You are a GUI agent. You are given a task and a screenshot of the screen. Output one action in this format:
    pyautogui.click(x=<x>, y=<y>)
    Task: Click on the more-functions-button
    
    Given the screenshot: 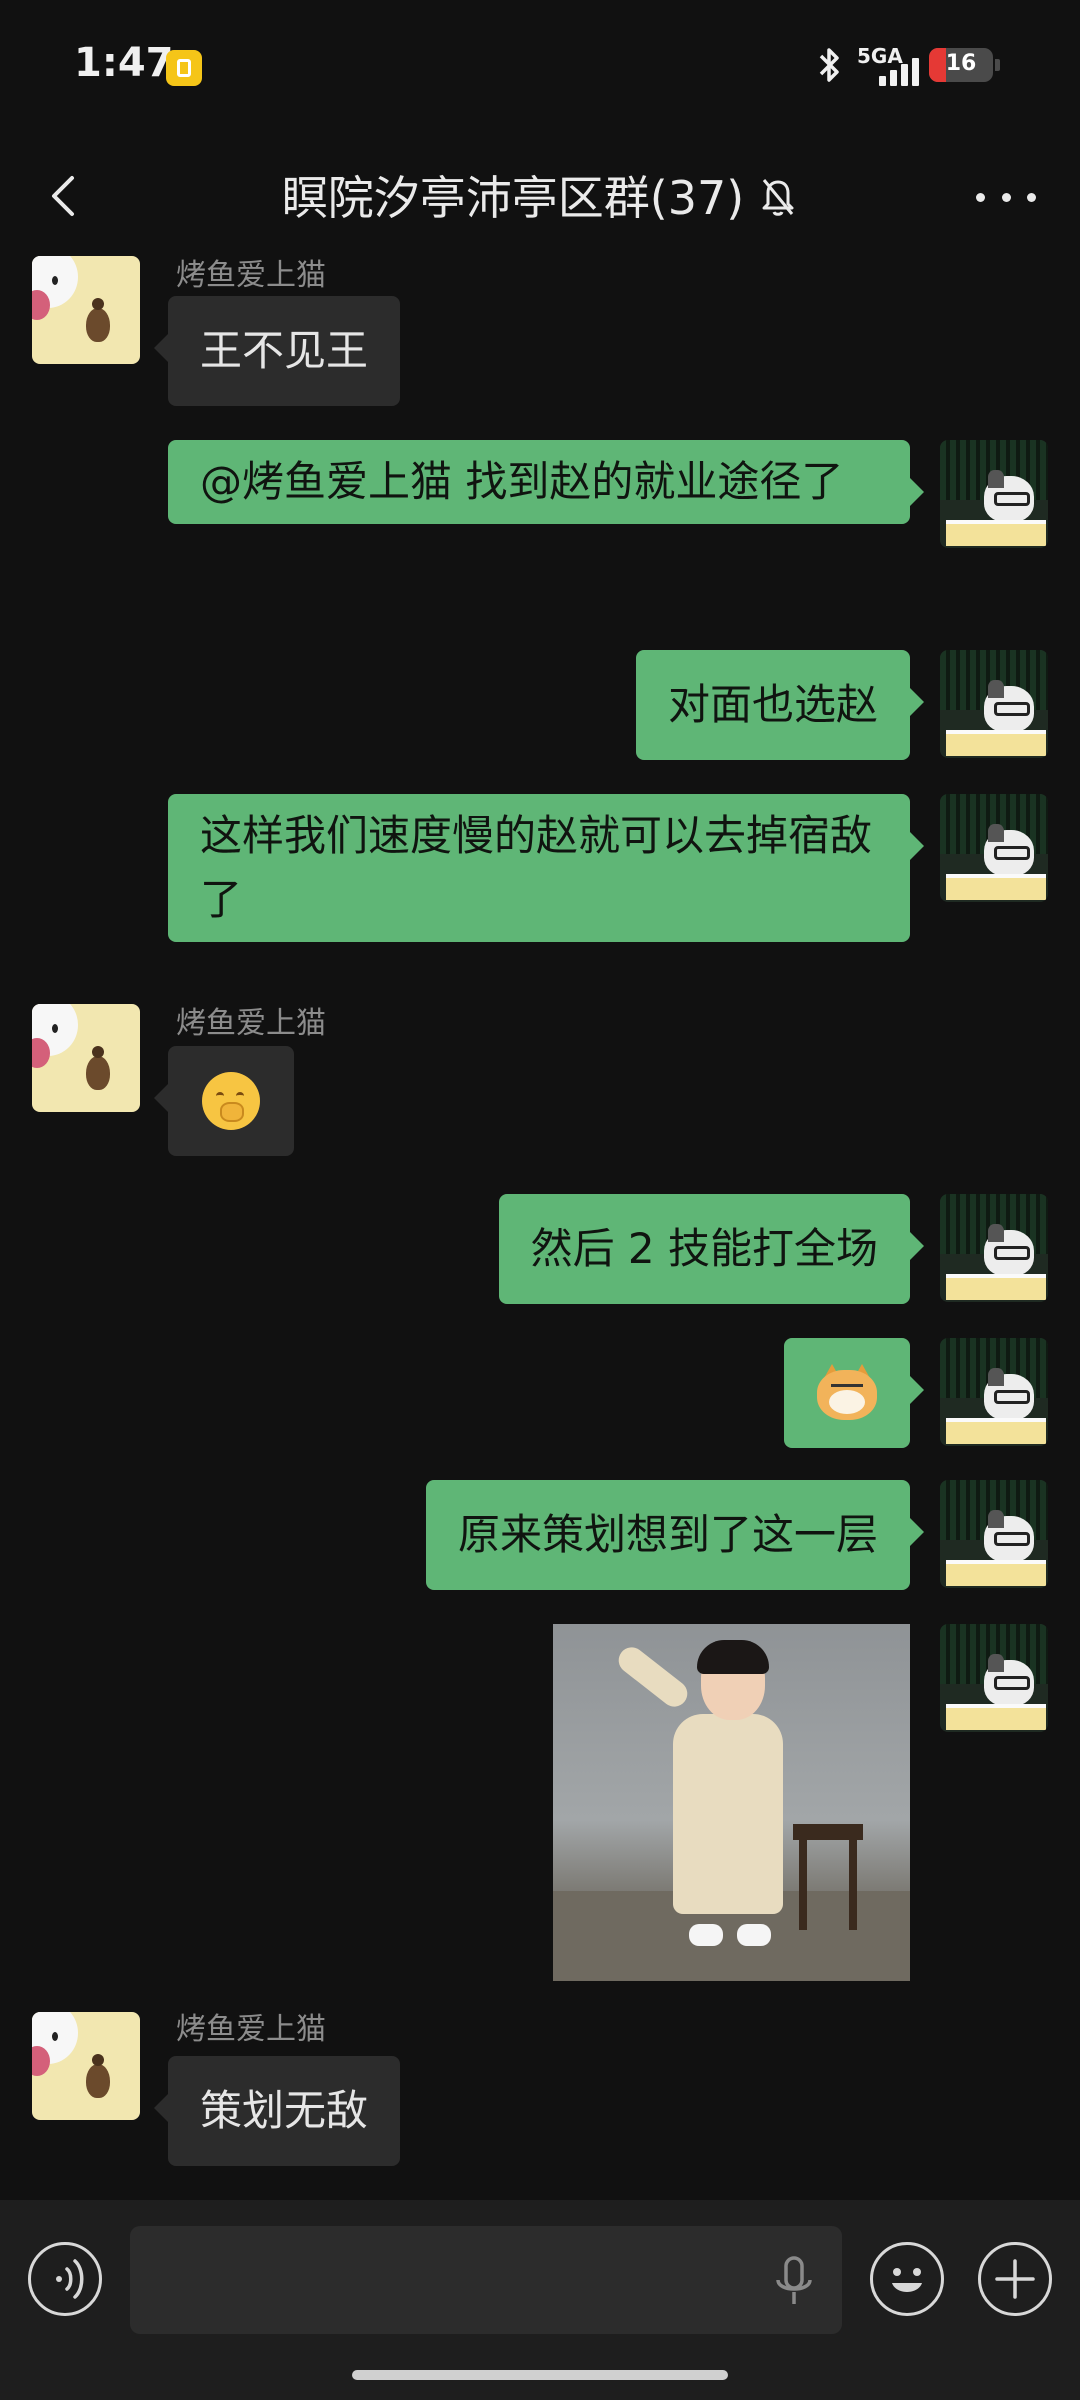 What is the action you would take?
    pyautogui.click(x=1015, y=2279)
    